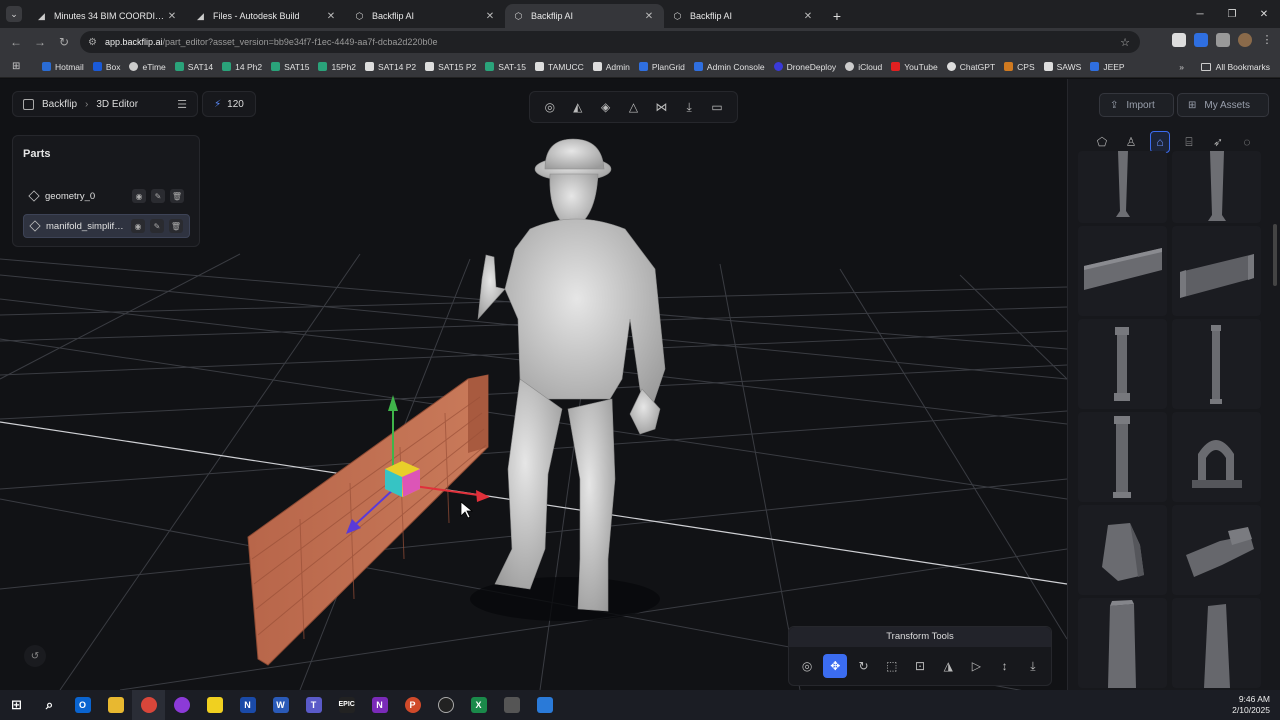 The width and height of the screenshot is (1280, 720). What do you see at coordinates (242, 67) in the screenshot?
I see `bookmark: 14 Ph2` at bounding box center [242, 67].